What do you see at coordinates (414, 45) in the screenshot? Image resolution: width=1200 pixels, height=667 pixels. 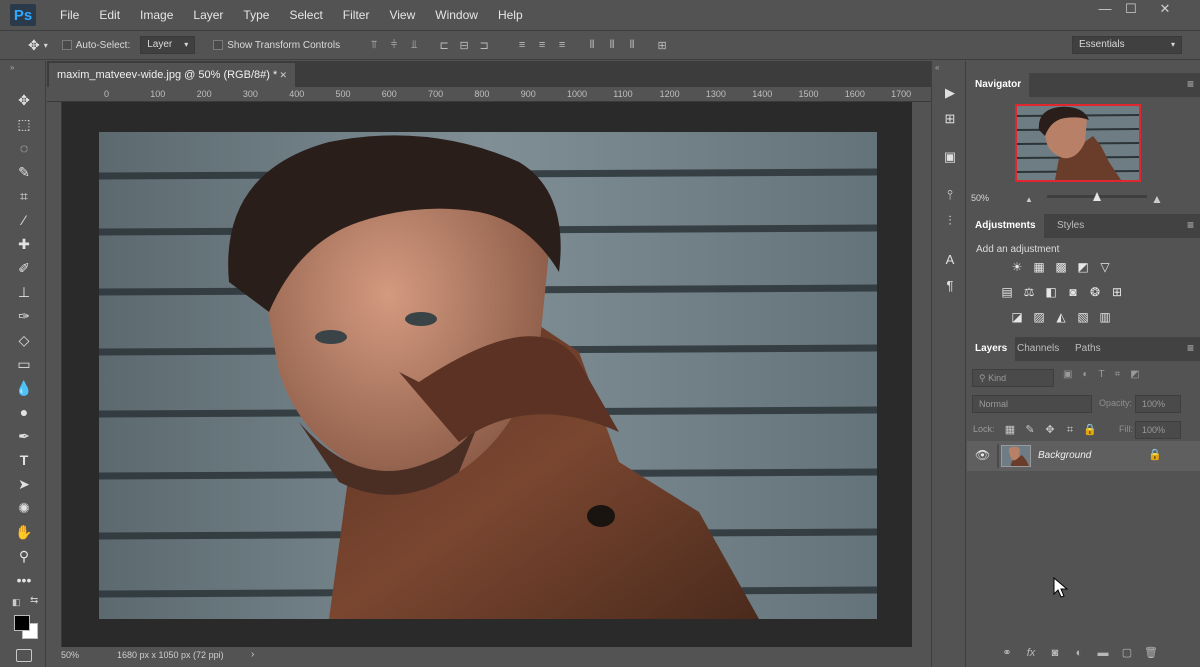 I see `align-bottom-icon: ⫫` at bounding box center [414, 45].